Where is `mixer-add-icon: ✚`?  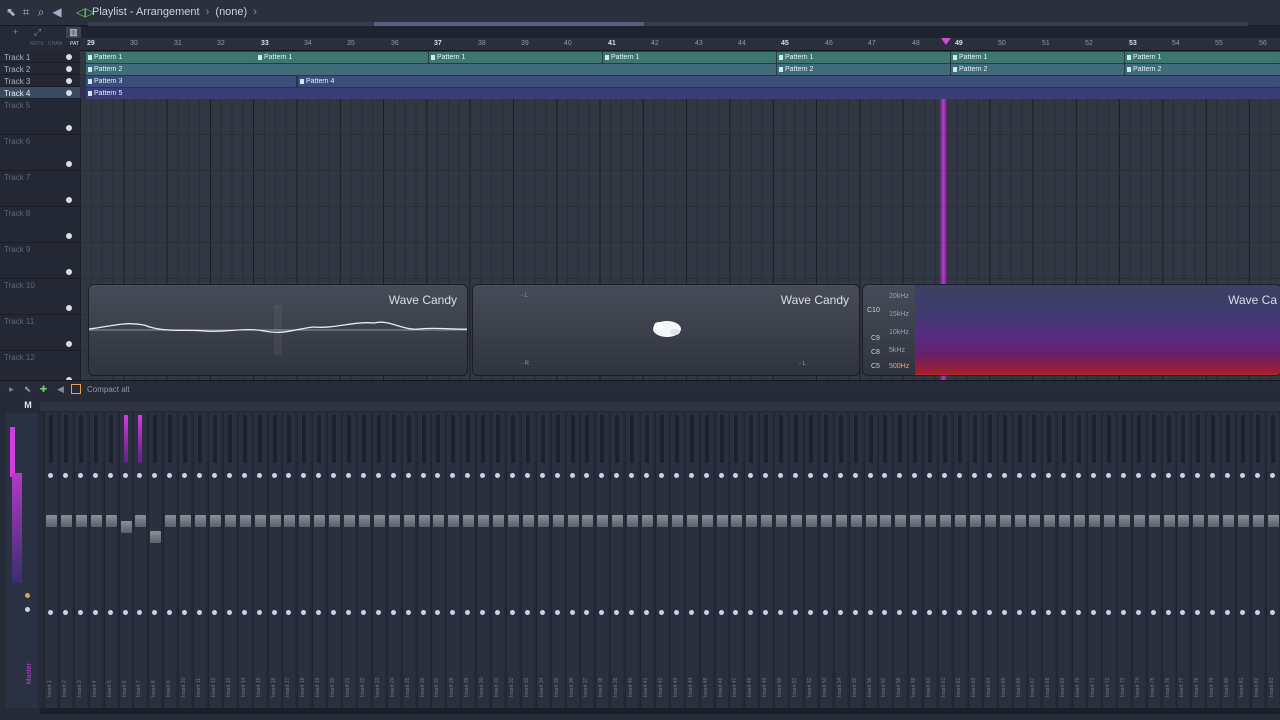 mixer-add-icon: ✚ is located at coordinates (43, 389).